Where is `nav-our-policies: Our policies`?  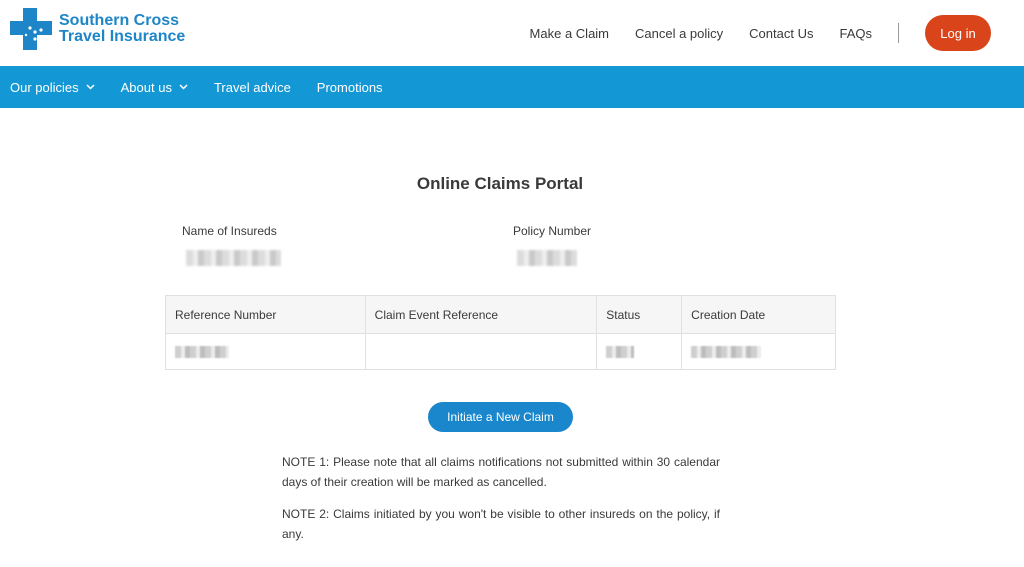
nav-our-policies: Our policies is located at coordinates (52, 87).